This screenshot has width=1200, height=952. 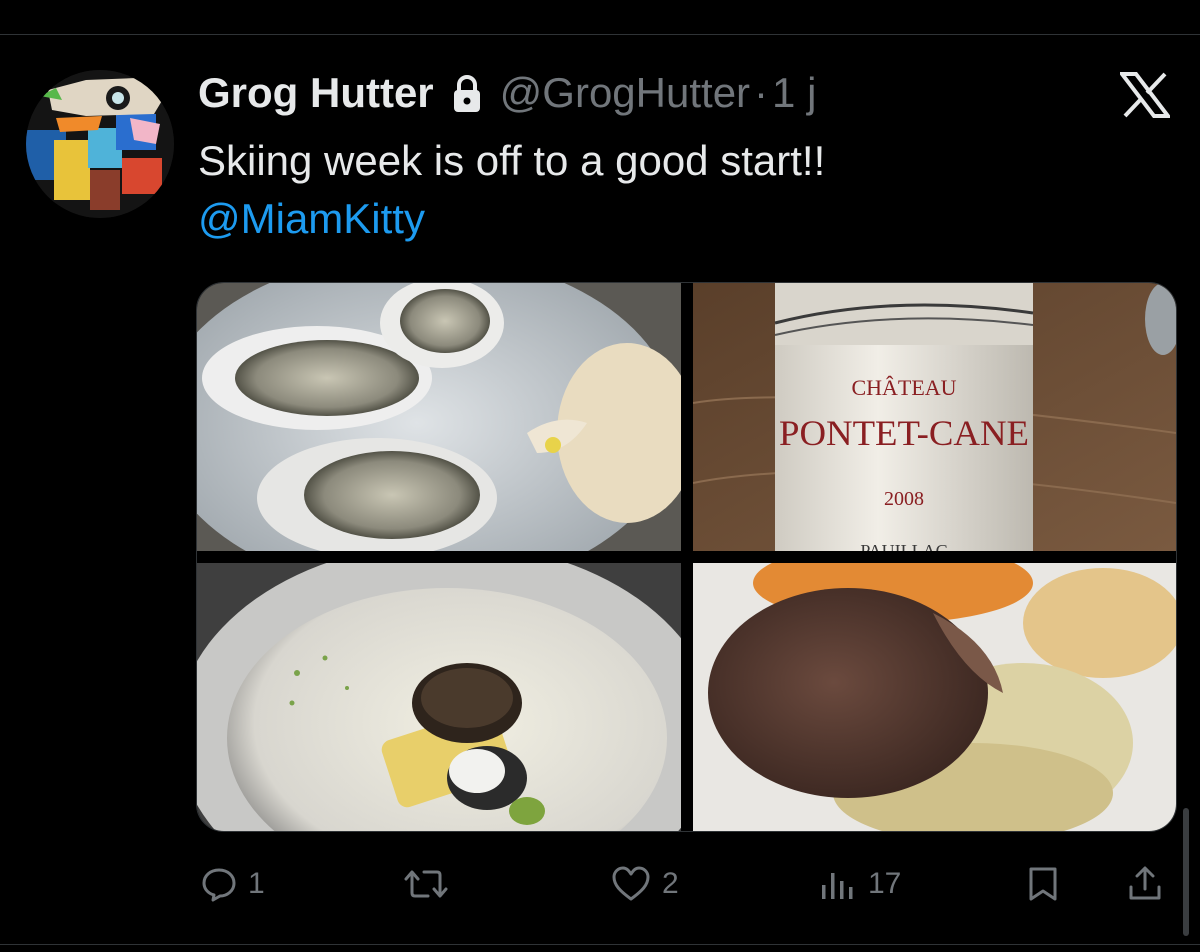 I want to click on timestamp: 1 j, so click(x=794, y=93).